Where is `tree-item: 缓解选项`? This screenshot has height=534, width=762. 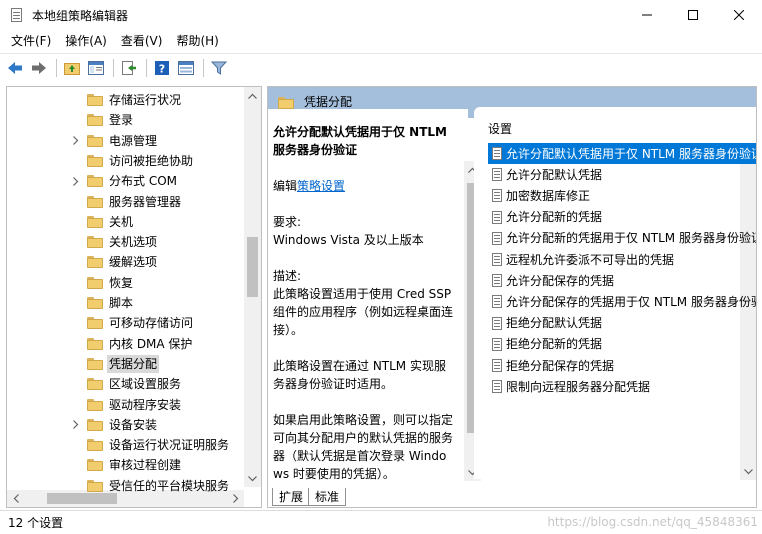 tree-item: 缓解选项 is located at coordinates (126, 262).